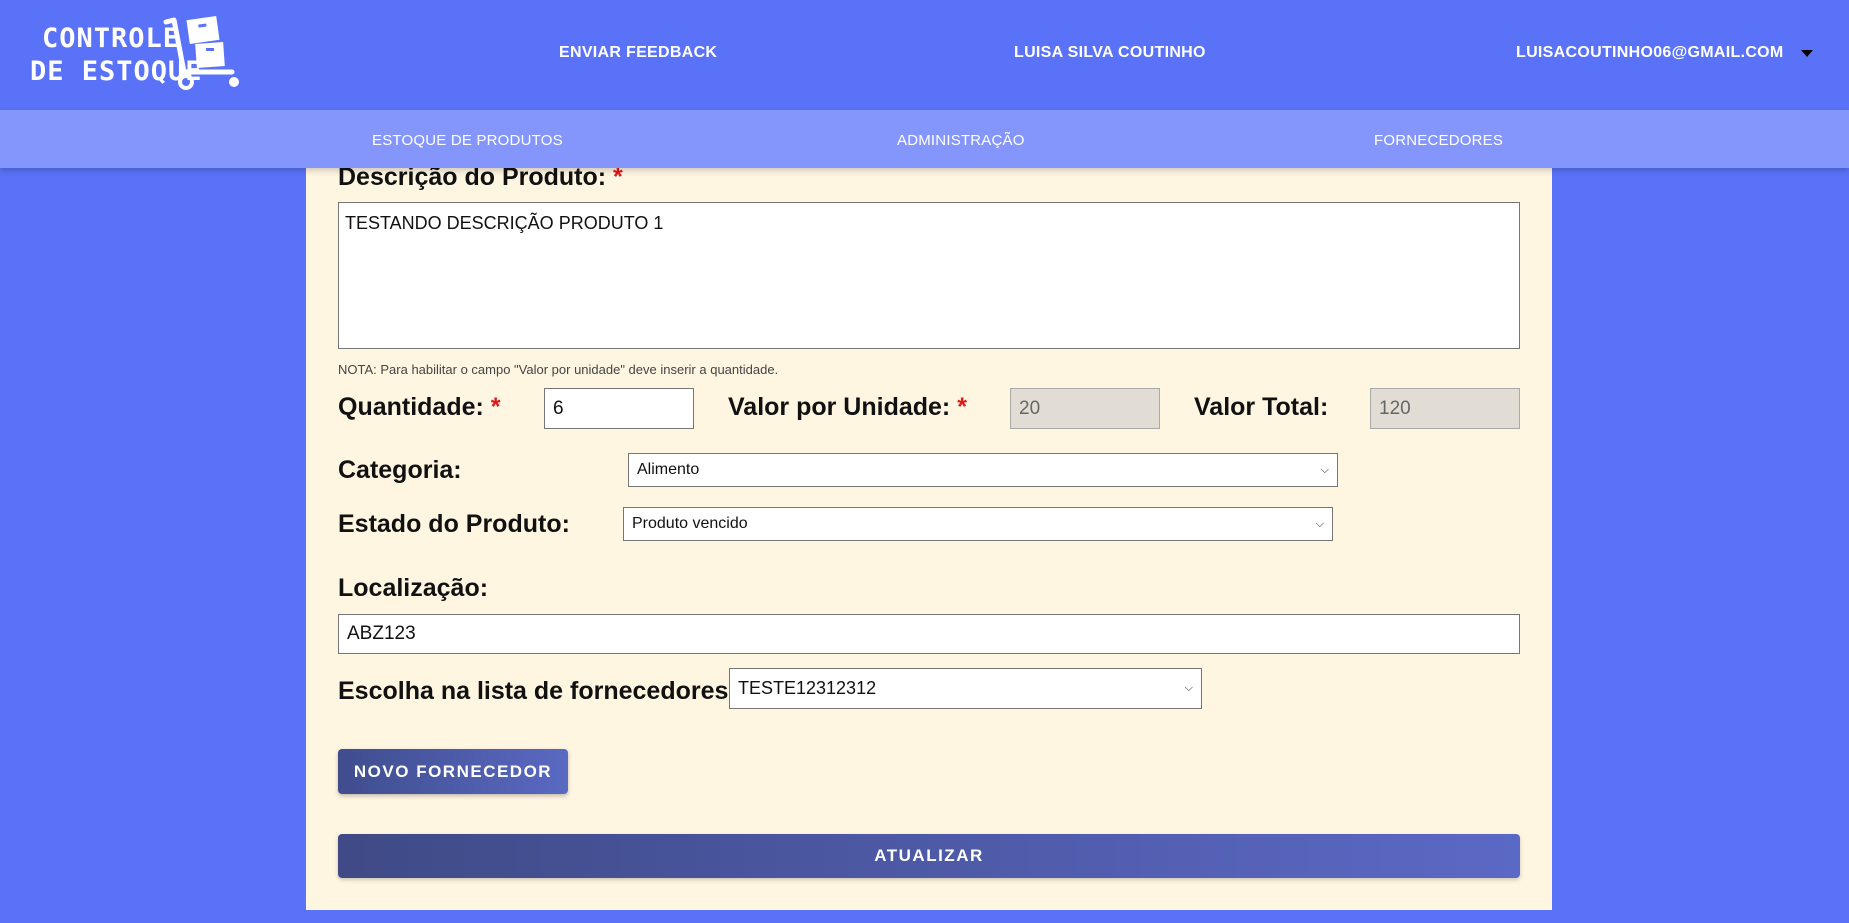 Image resolution: width=1849 pixels, height=923 pixels. I want to click on category-label: Categoria:, so click(400, 470).